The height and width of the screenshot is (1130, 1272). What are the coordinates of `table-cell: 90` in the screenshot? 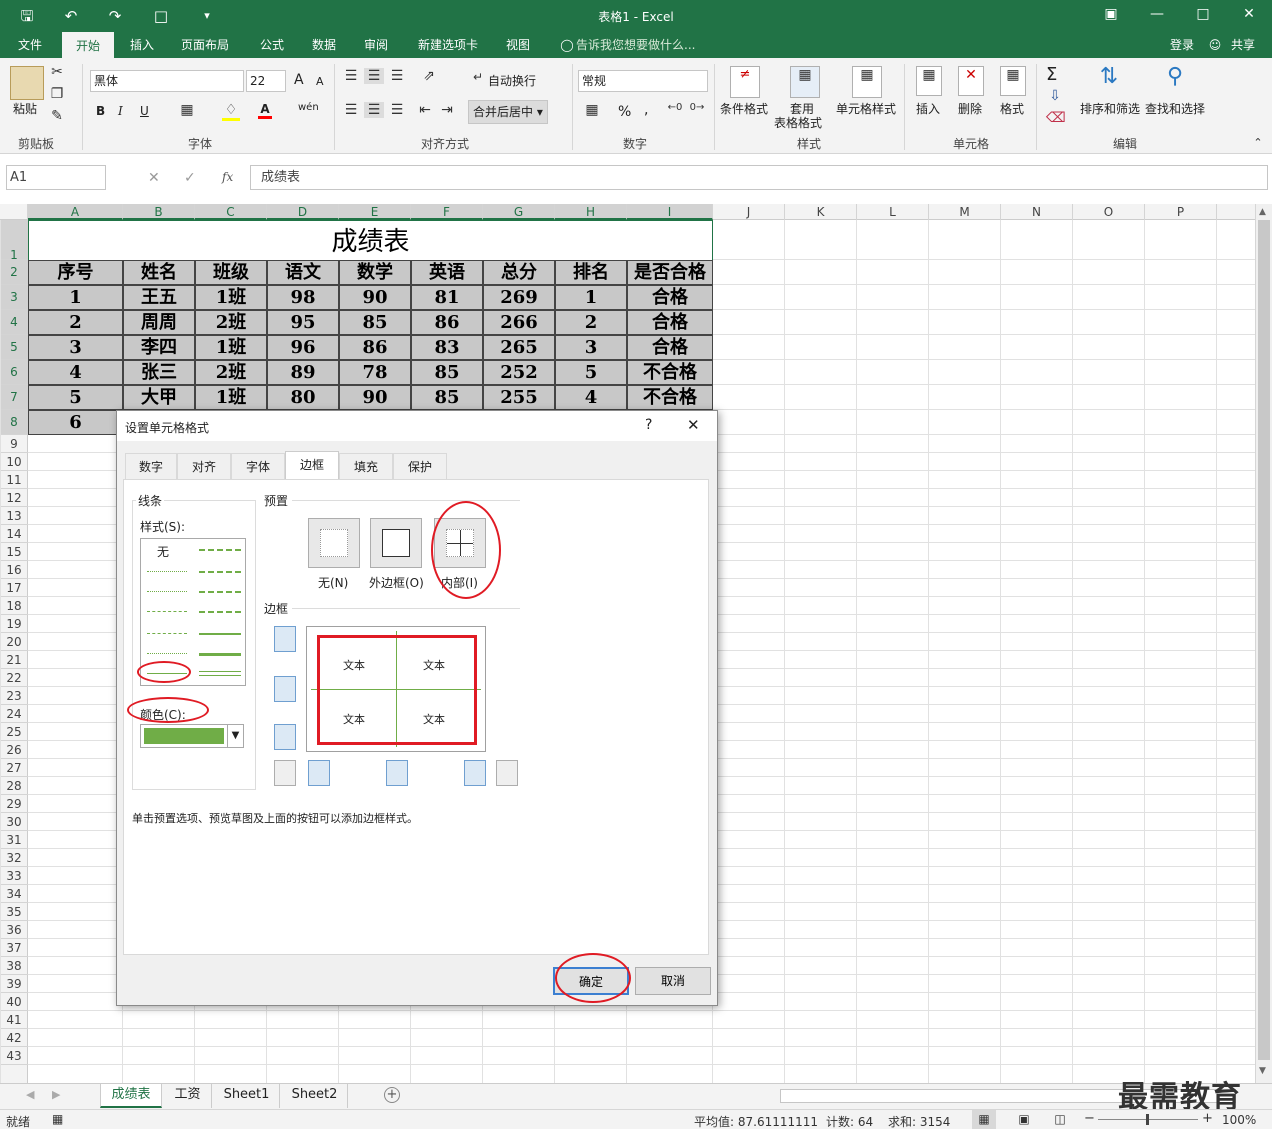 It's located at (375, 397).